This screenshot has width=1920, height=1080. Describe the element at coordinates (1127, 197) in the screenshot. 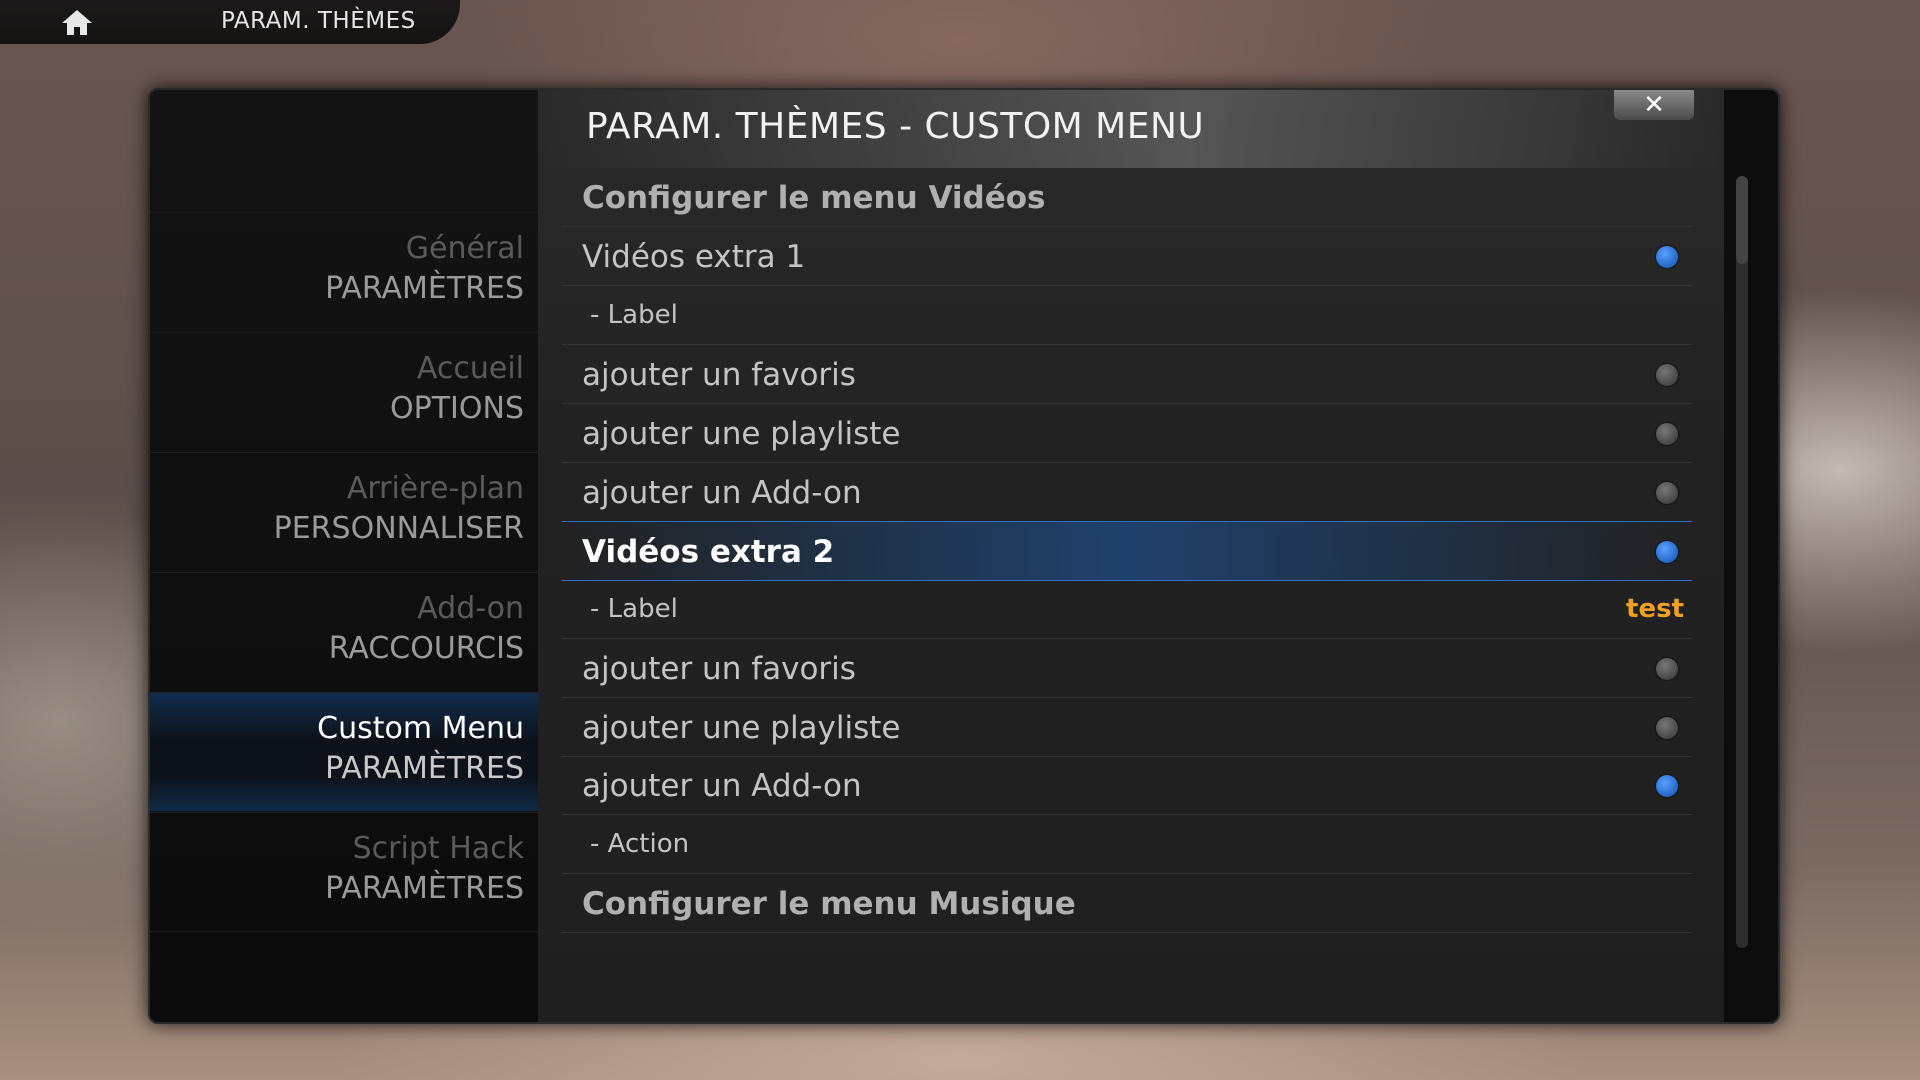

I see `section-header-videos: Configurer le menu Vidéos` at that location.